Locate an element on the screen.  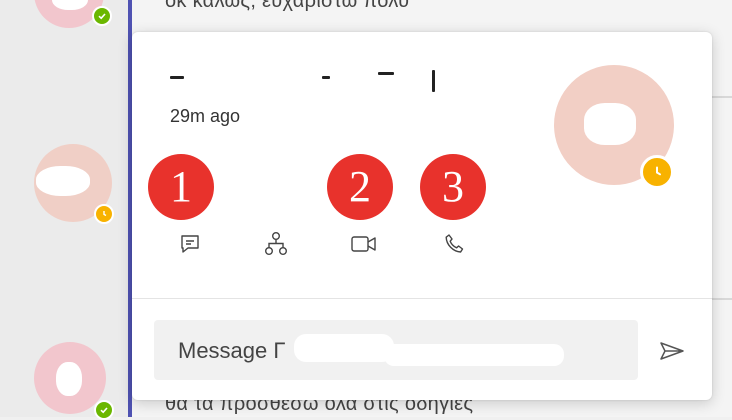
org-chart-icon is located at coordinates (276, 244).